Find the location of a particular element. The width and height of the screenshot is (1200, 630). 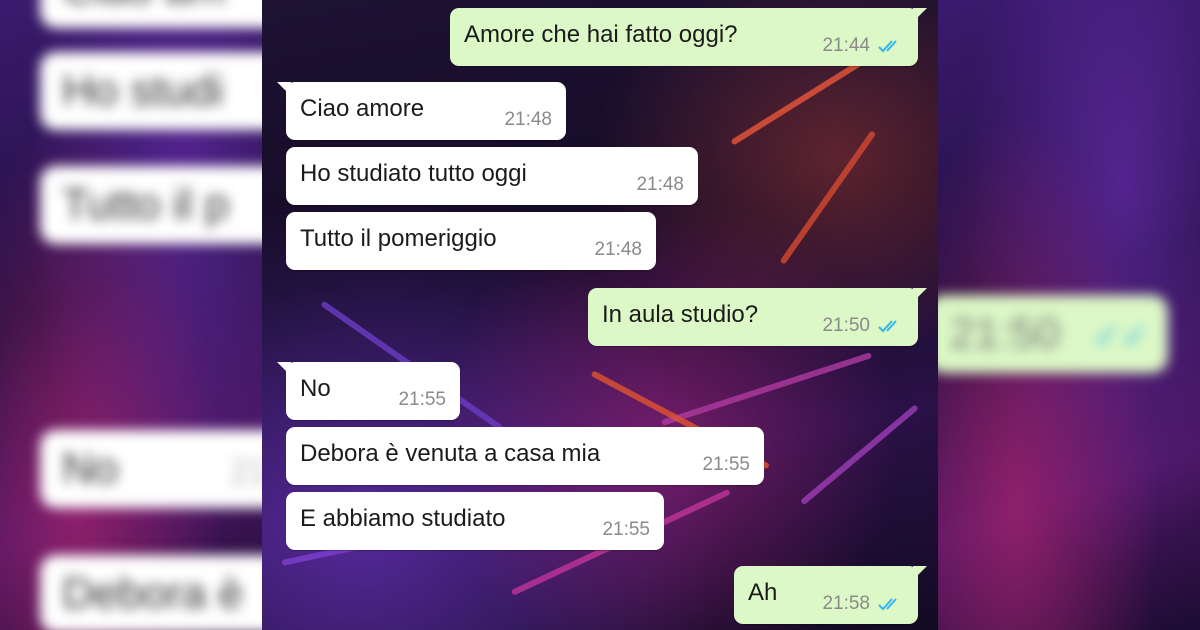

message-bubble-incoming: Ciao amore 21:48 is located at coordinates (421, 111).